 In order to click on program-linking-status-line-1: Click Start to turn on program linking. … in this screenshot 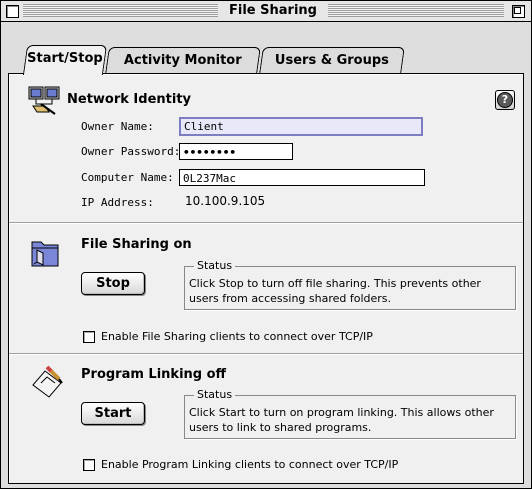, I will do `click(341, 412)`.